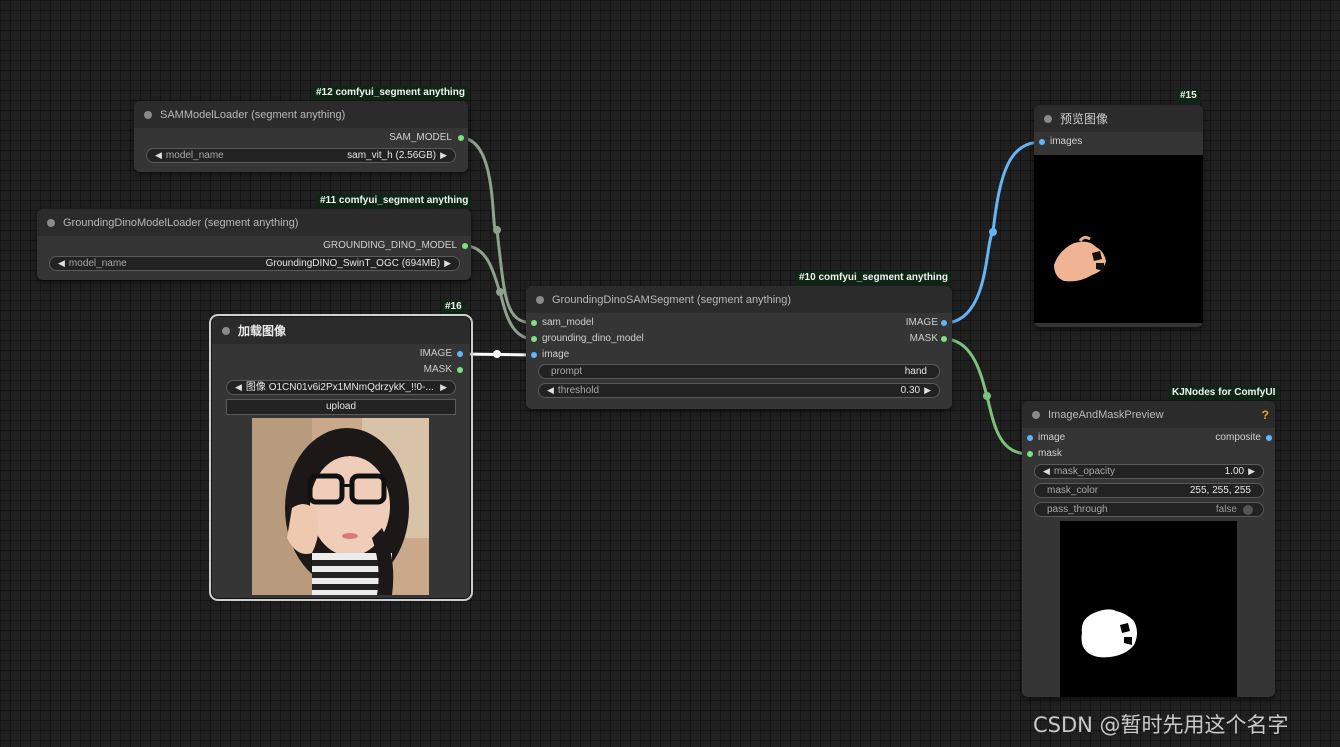 The width and height of the screenshot is (1340, 747). I want to click on output-slot-label: MASK, so click(923, 338).